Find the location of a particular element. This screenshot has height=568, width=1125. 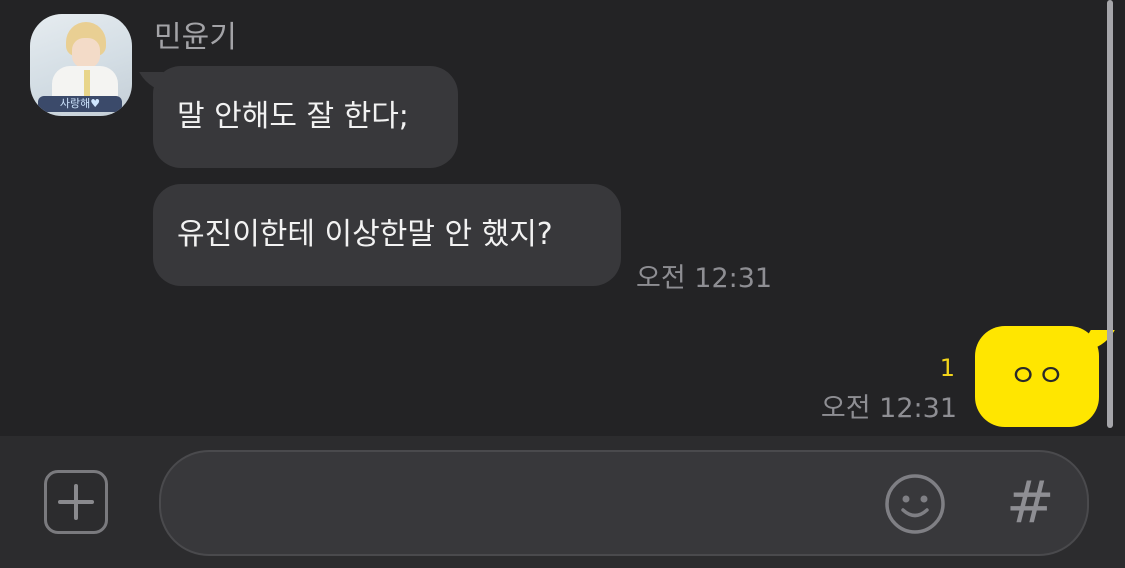

incoming-message-bubble: 유진이한테 이상한말 안 했지? is located at coordinates (387, 235).